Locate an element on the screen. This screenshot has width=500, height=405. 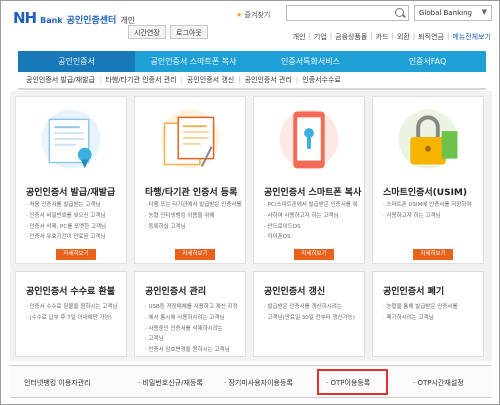
otp-time-reset-link: · OTP시간재설정 is located at coordinates (438, 383).